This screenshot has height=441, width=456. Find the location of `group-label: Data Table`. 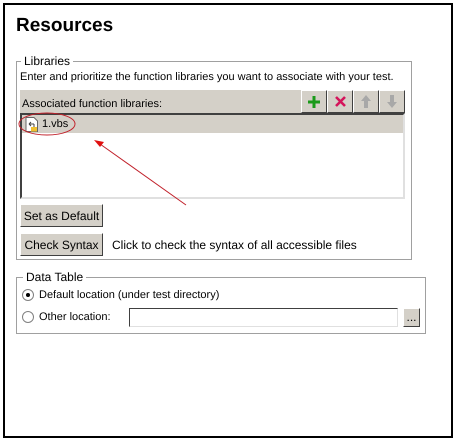

group-label: Data Table is located at coordinates (54, 277).